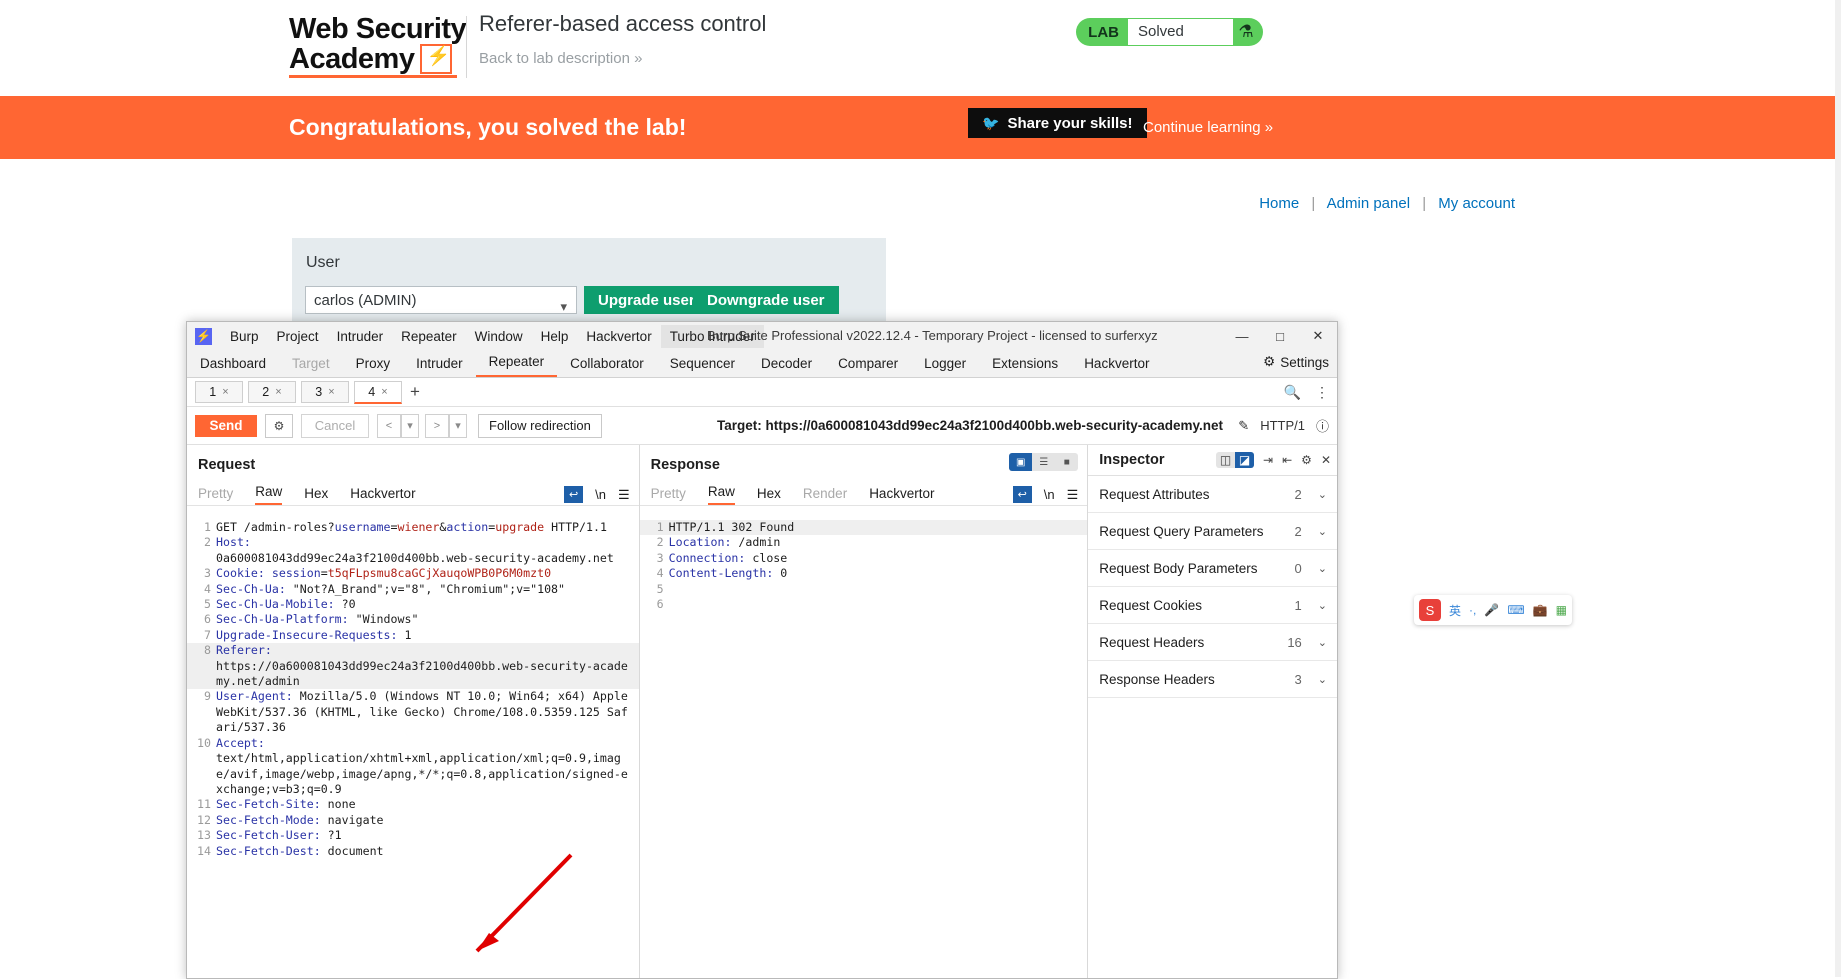 This screenshot has height=979, width=1841. What do you see at coordinates (410, 425) in the screenshot?
I see `previous-dropdown: ▾` at bounding box center [410, 425].